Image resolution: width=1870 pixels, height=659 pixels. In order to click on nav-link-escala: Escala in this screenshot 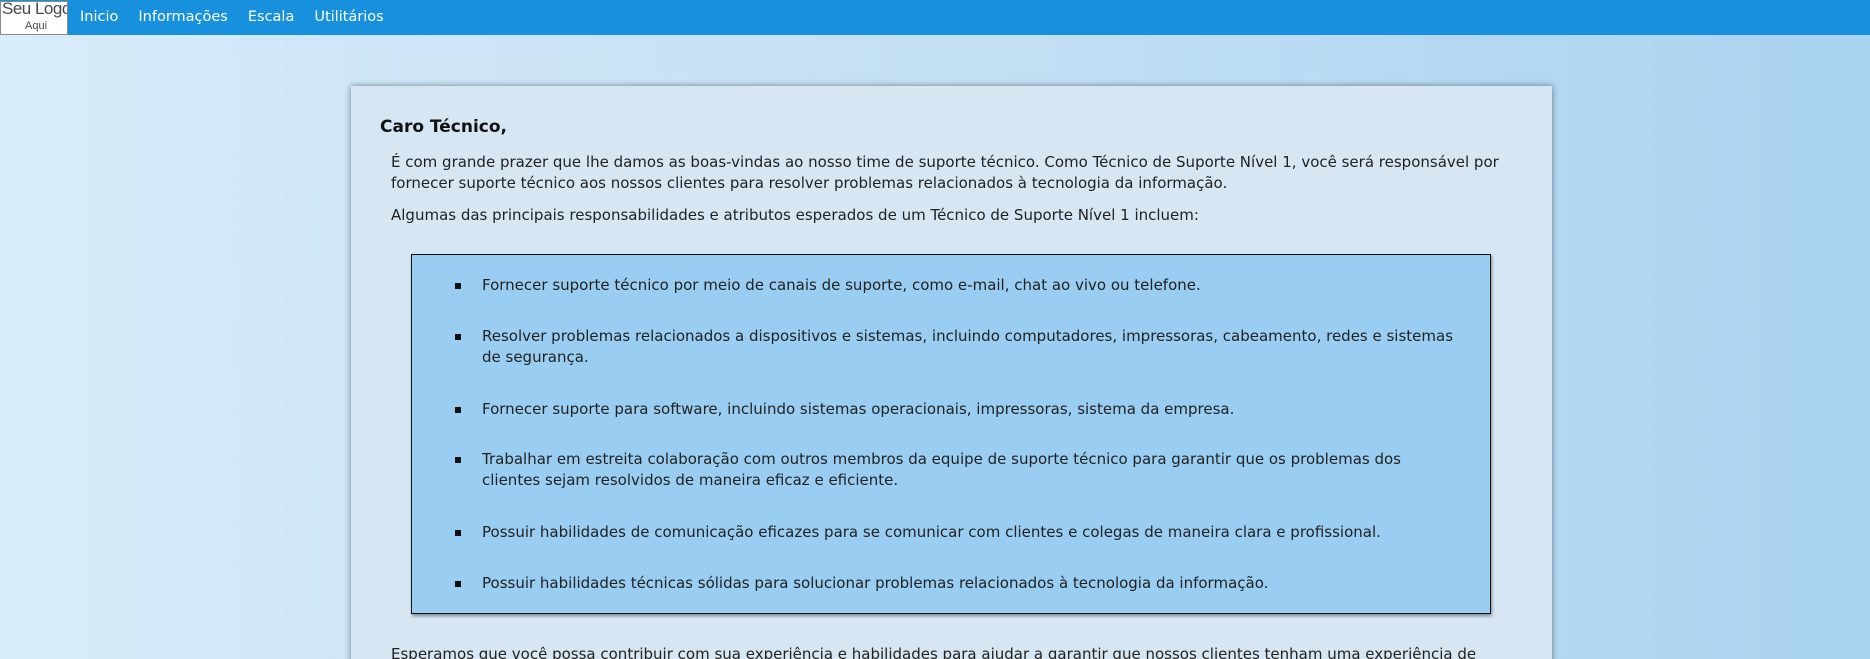, I will do `click(271, 17)`.